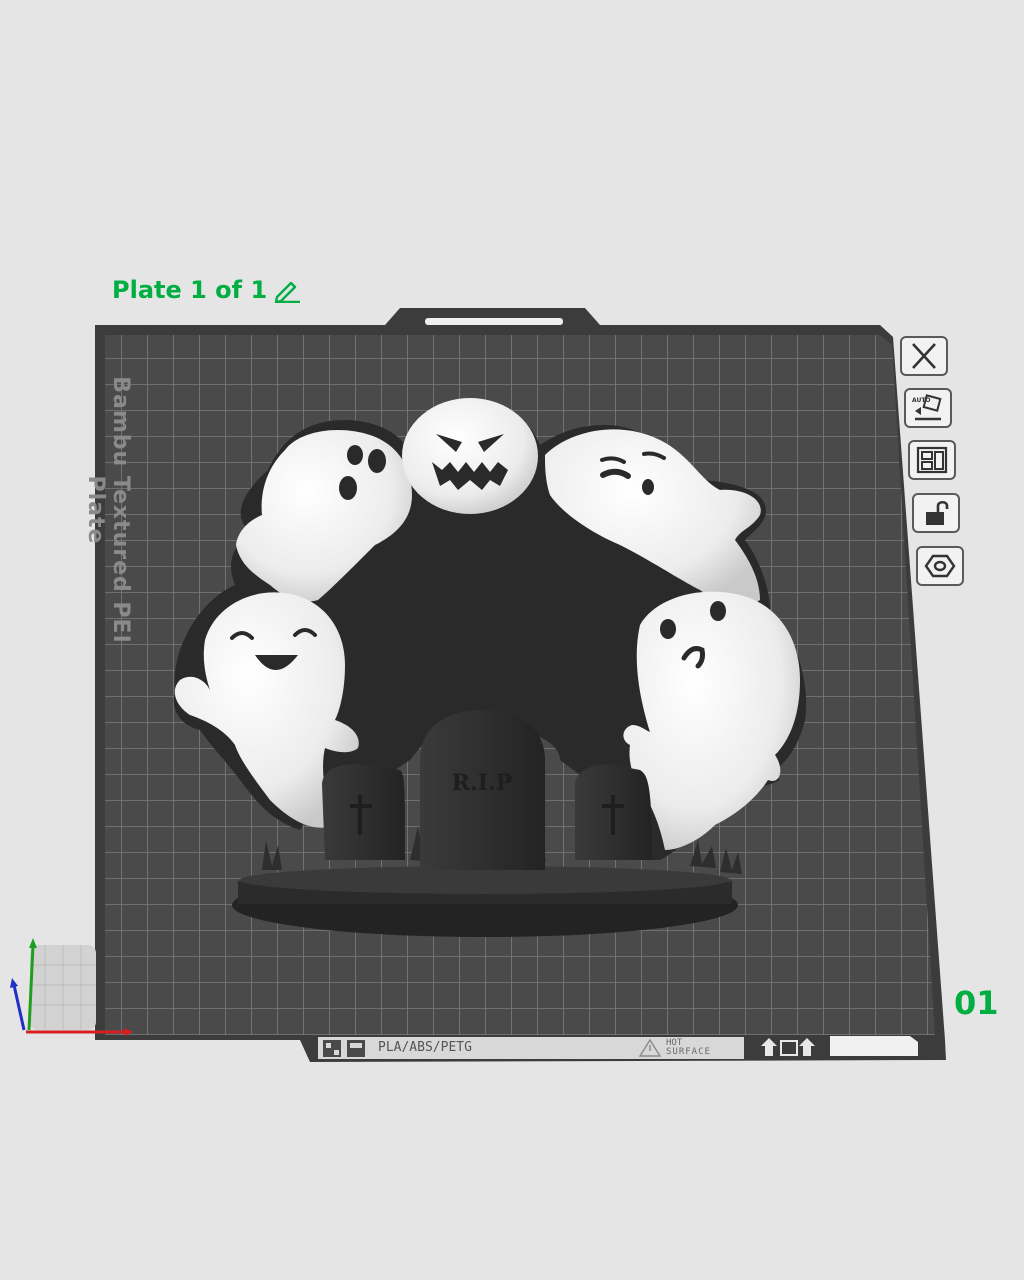  Describe the element at coordinates (470, 456) in the screenshot. I see `ghost-angry` at that location.